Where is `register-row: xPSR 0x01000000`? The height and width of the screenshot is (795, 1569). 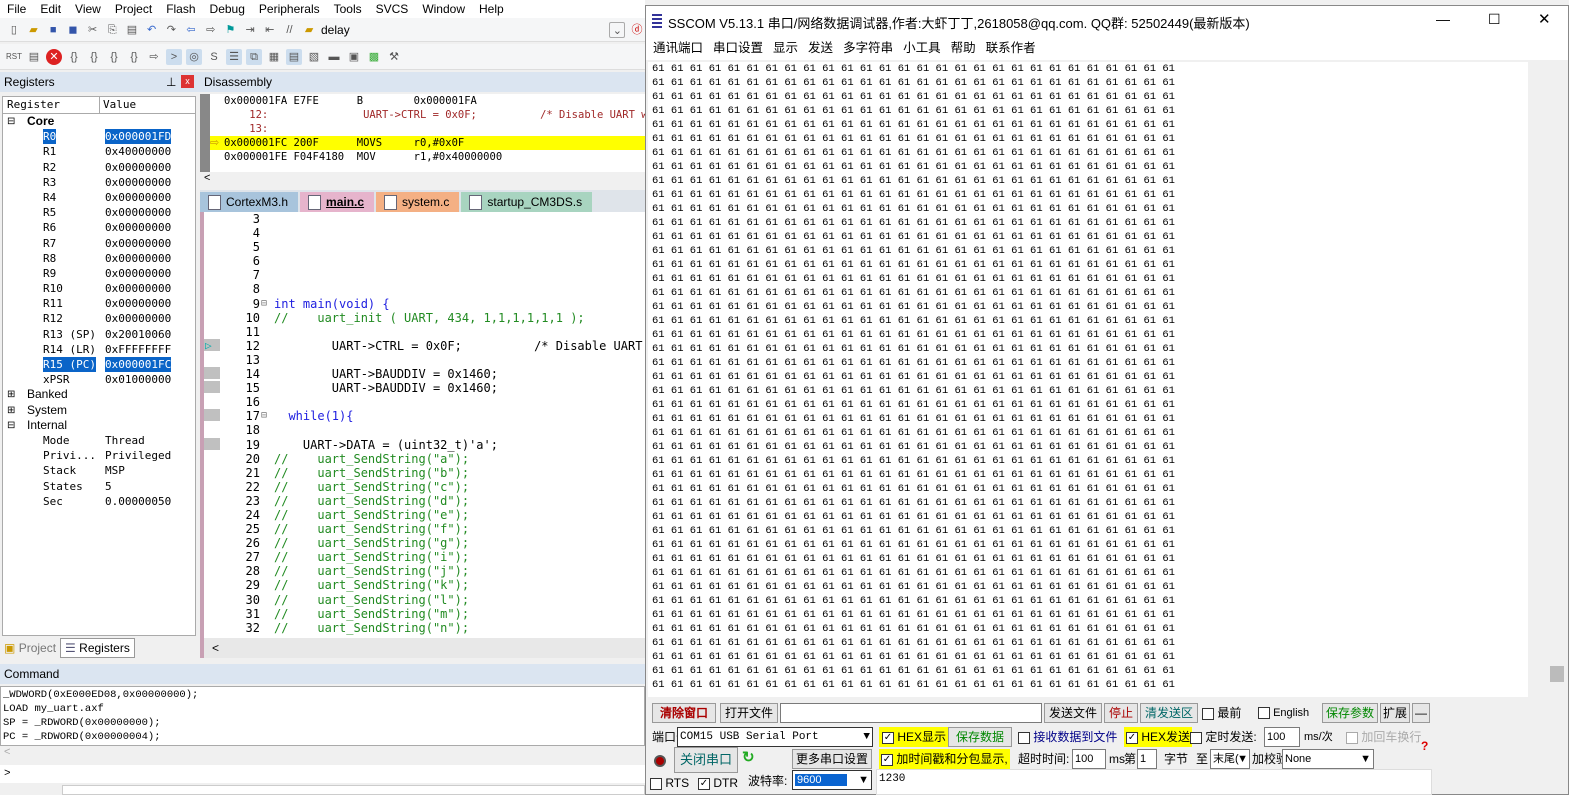
register-row: xPSR 0x01000000 is located at coordinates (99, 379).